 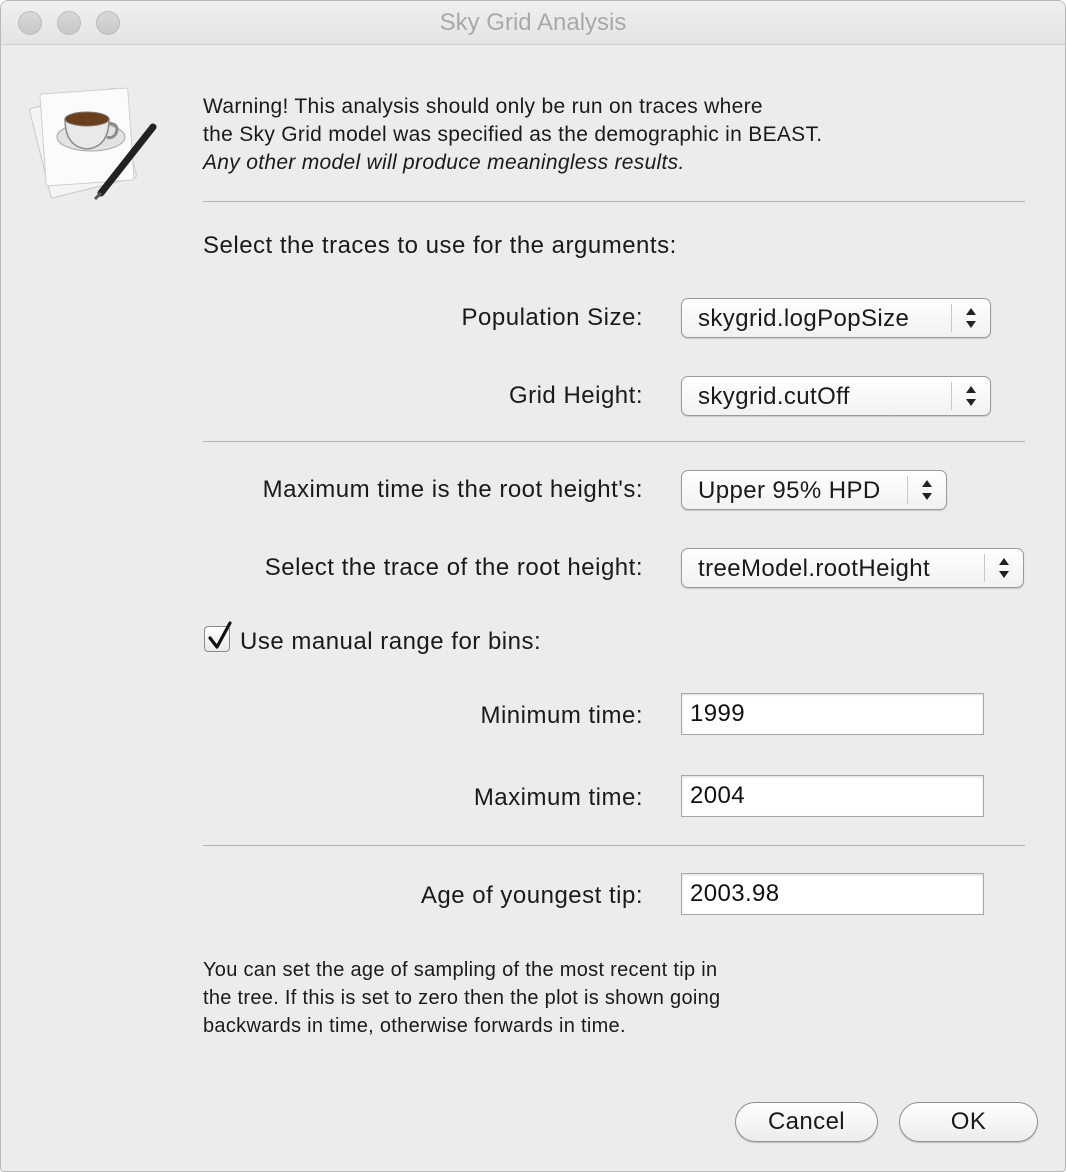 I want to click on minimum-time-label: Minimum time:, so click(x=561, y=715).